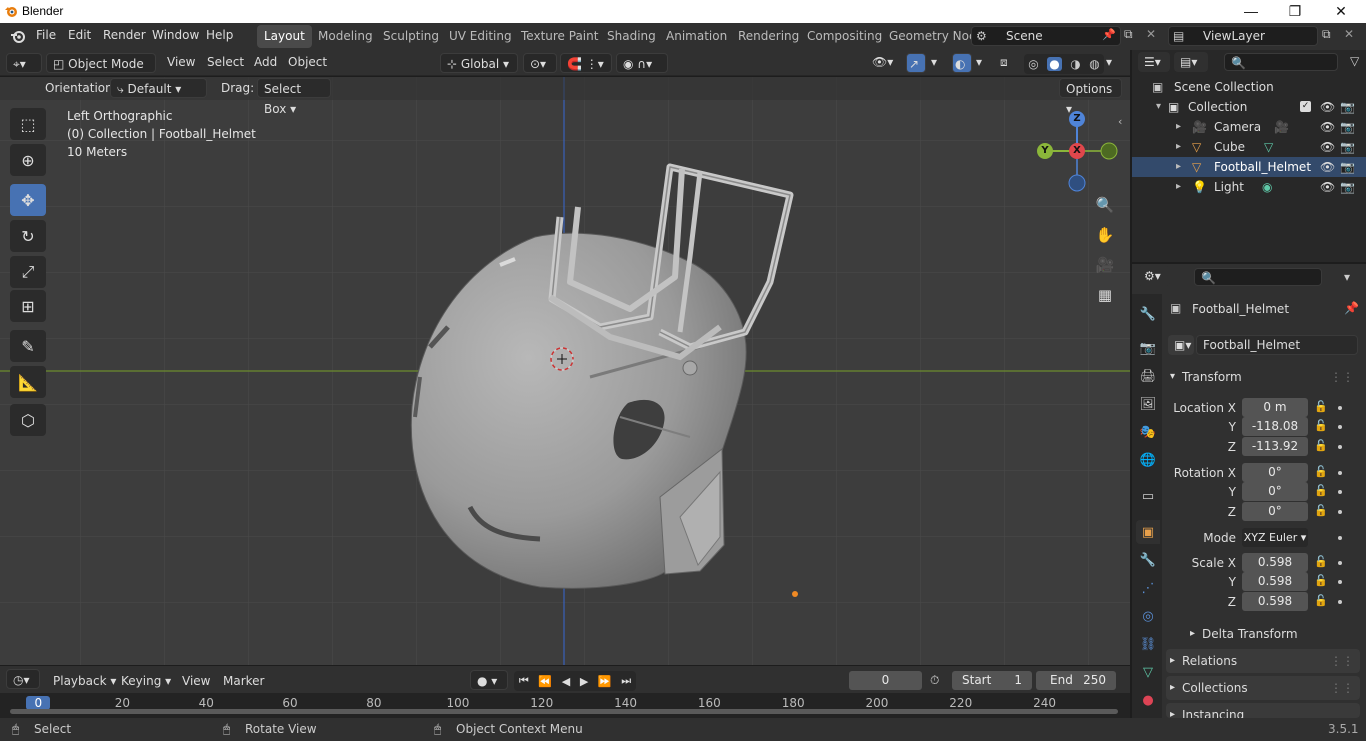 This screenshot has width=1366, height=741. What do you see at coordinates (1327, 187) in the screenshot?
I see `light-visibility-eye-icon: 👁` at bounding box center [1327, 187].